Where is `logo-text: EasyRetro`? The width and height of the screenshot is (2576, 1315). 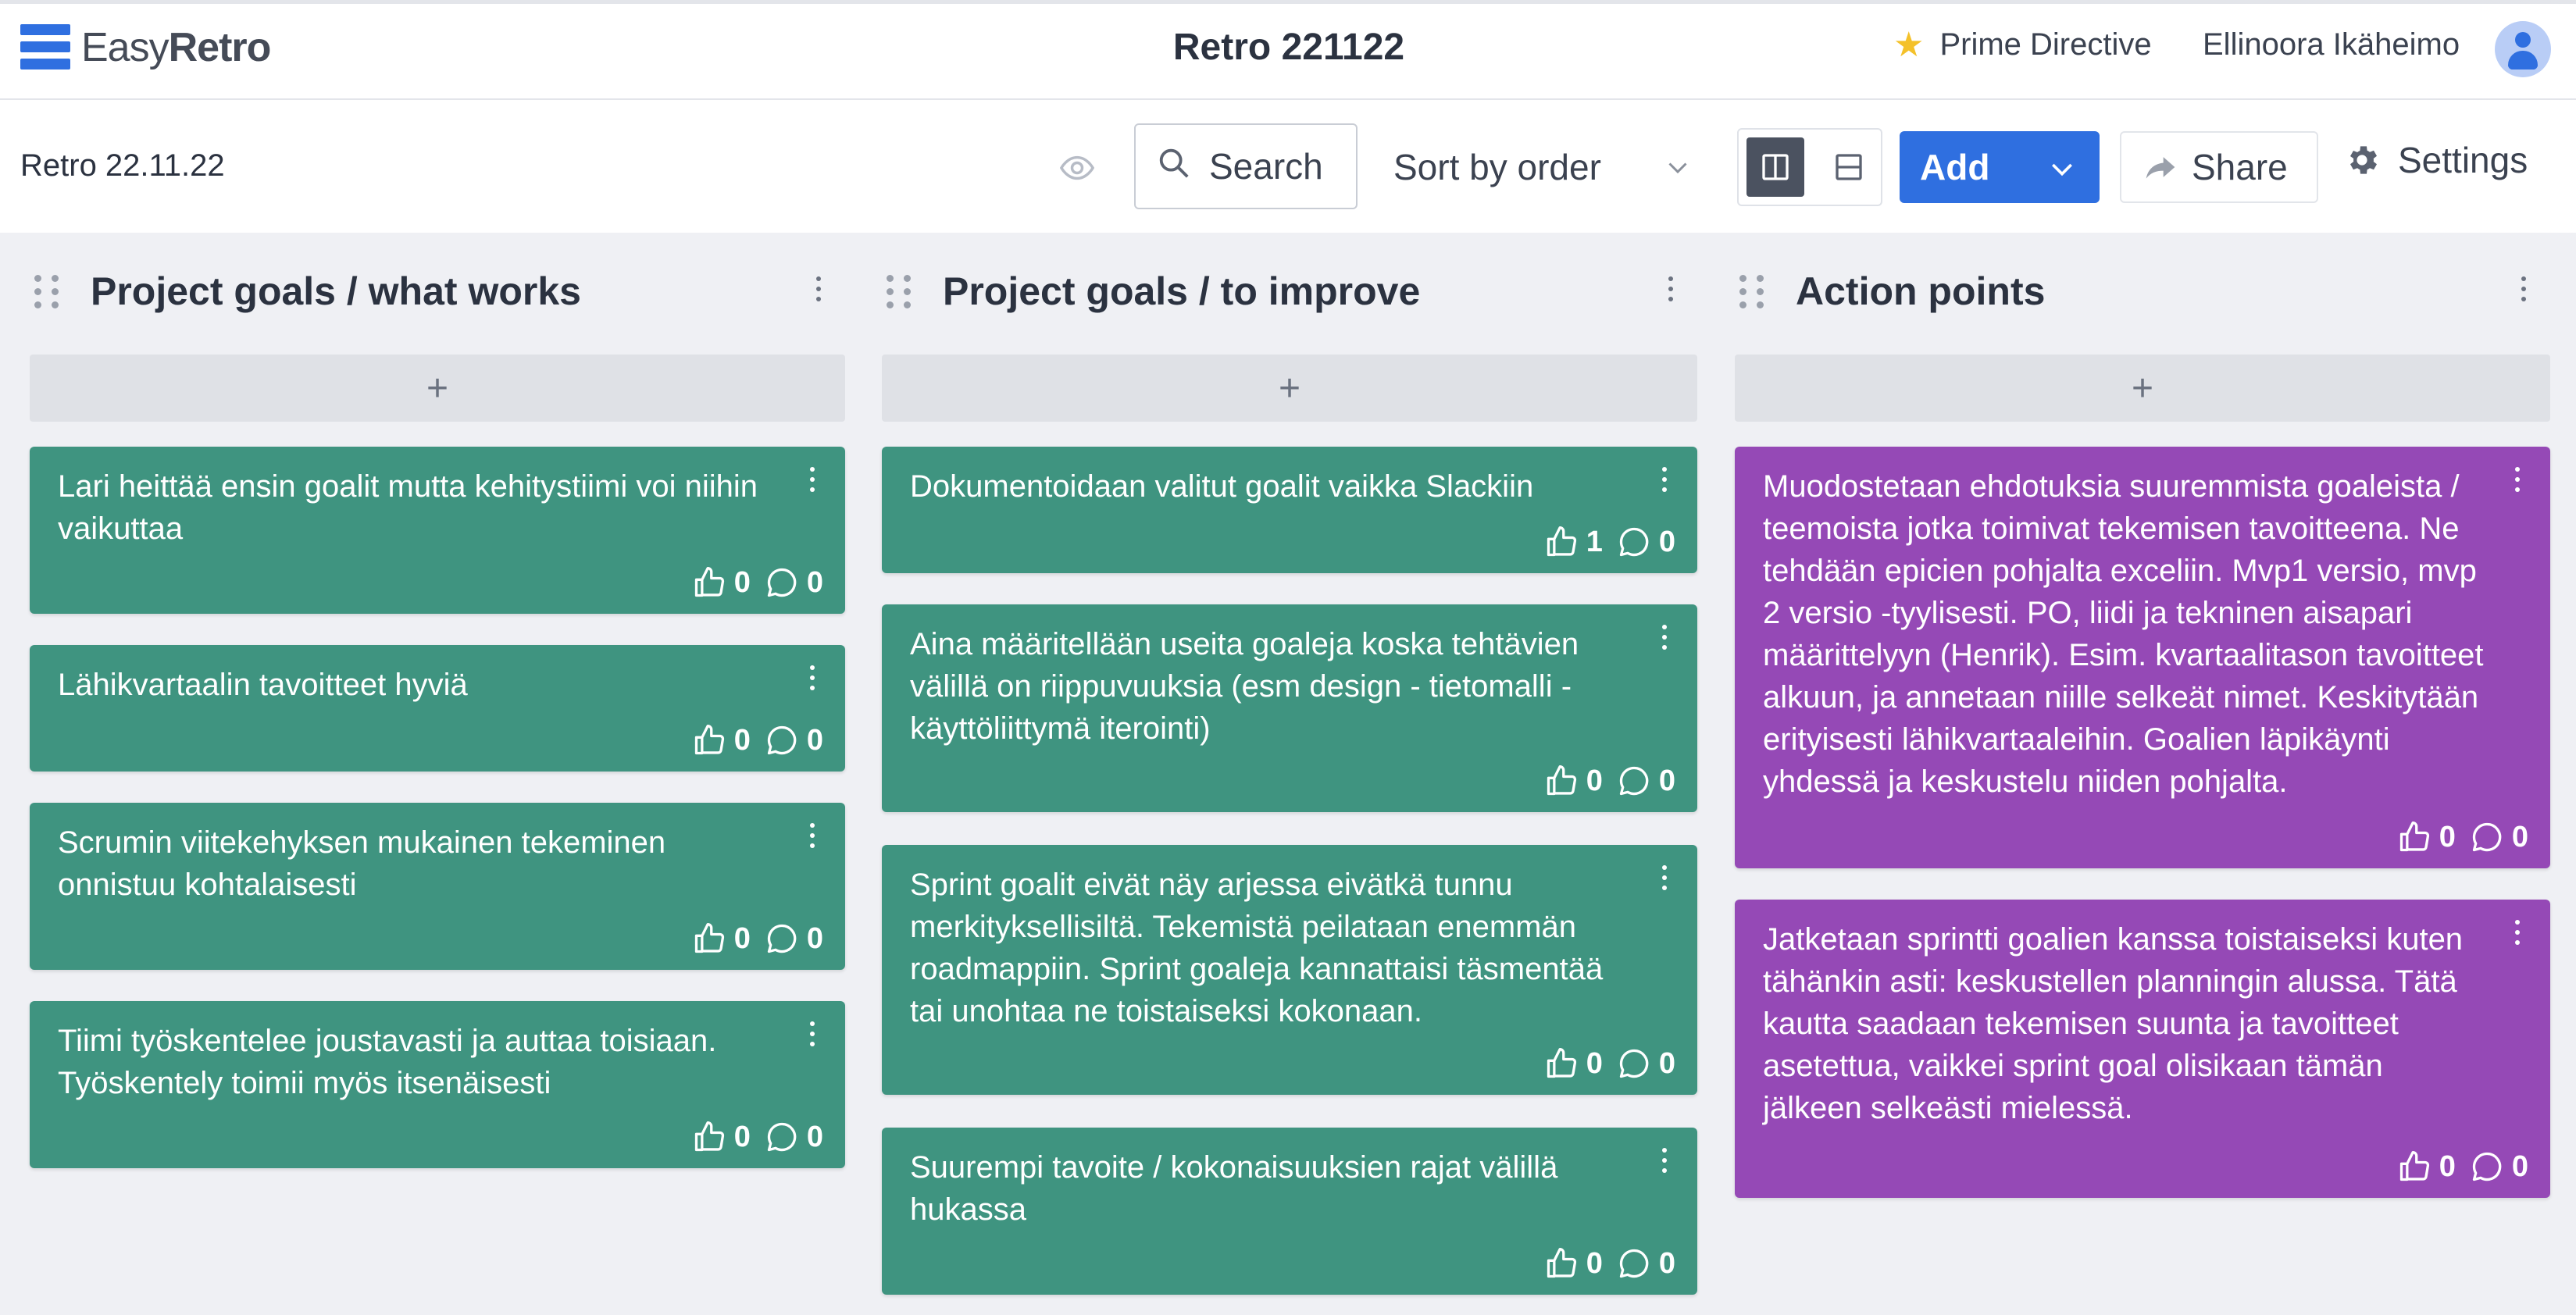
logo-text: EasyRetro is located at coordinates (176, 47).